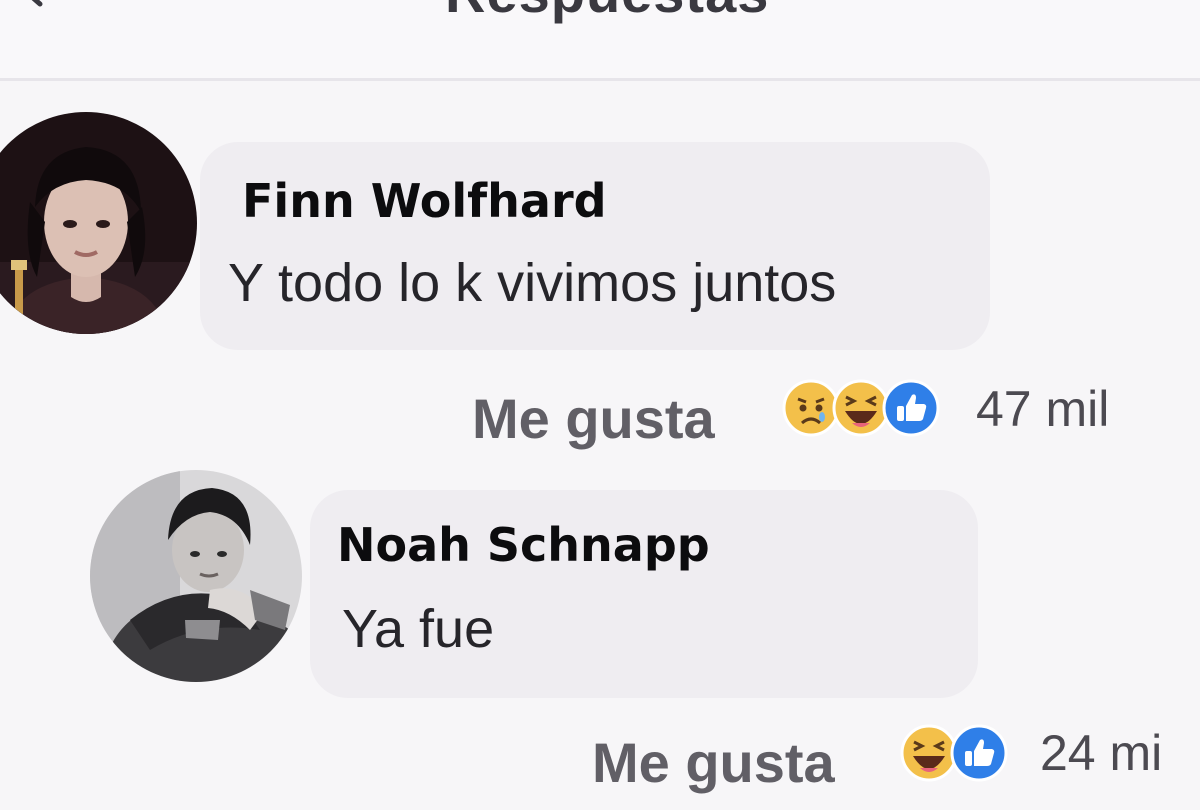  Describe the element at coordinates (32, 5) in the screenshot. I see `back-arrow-icon` at that location.